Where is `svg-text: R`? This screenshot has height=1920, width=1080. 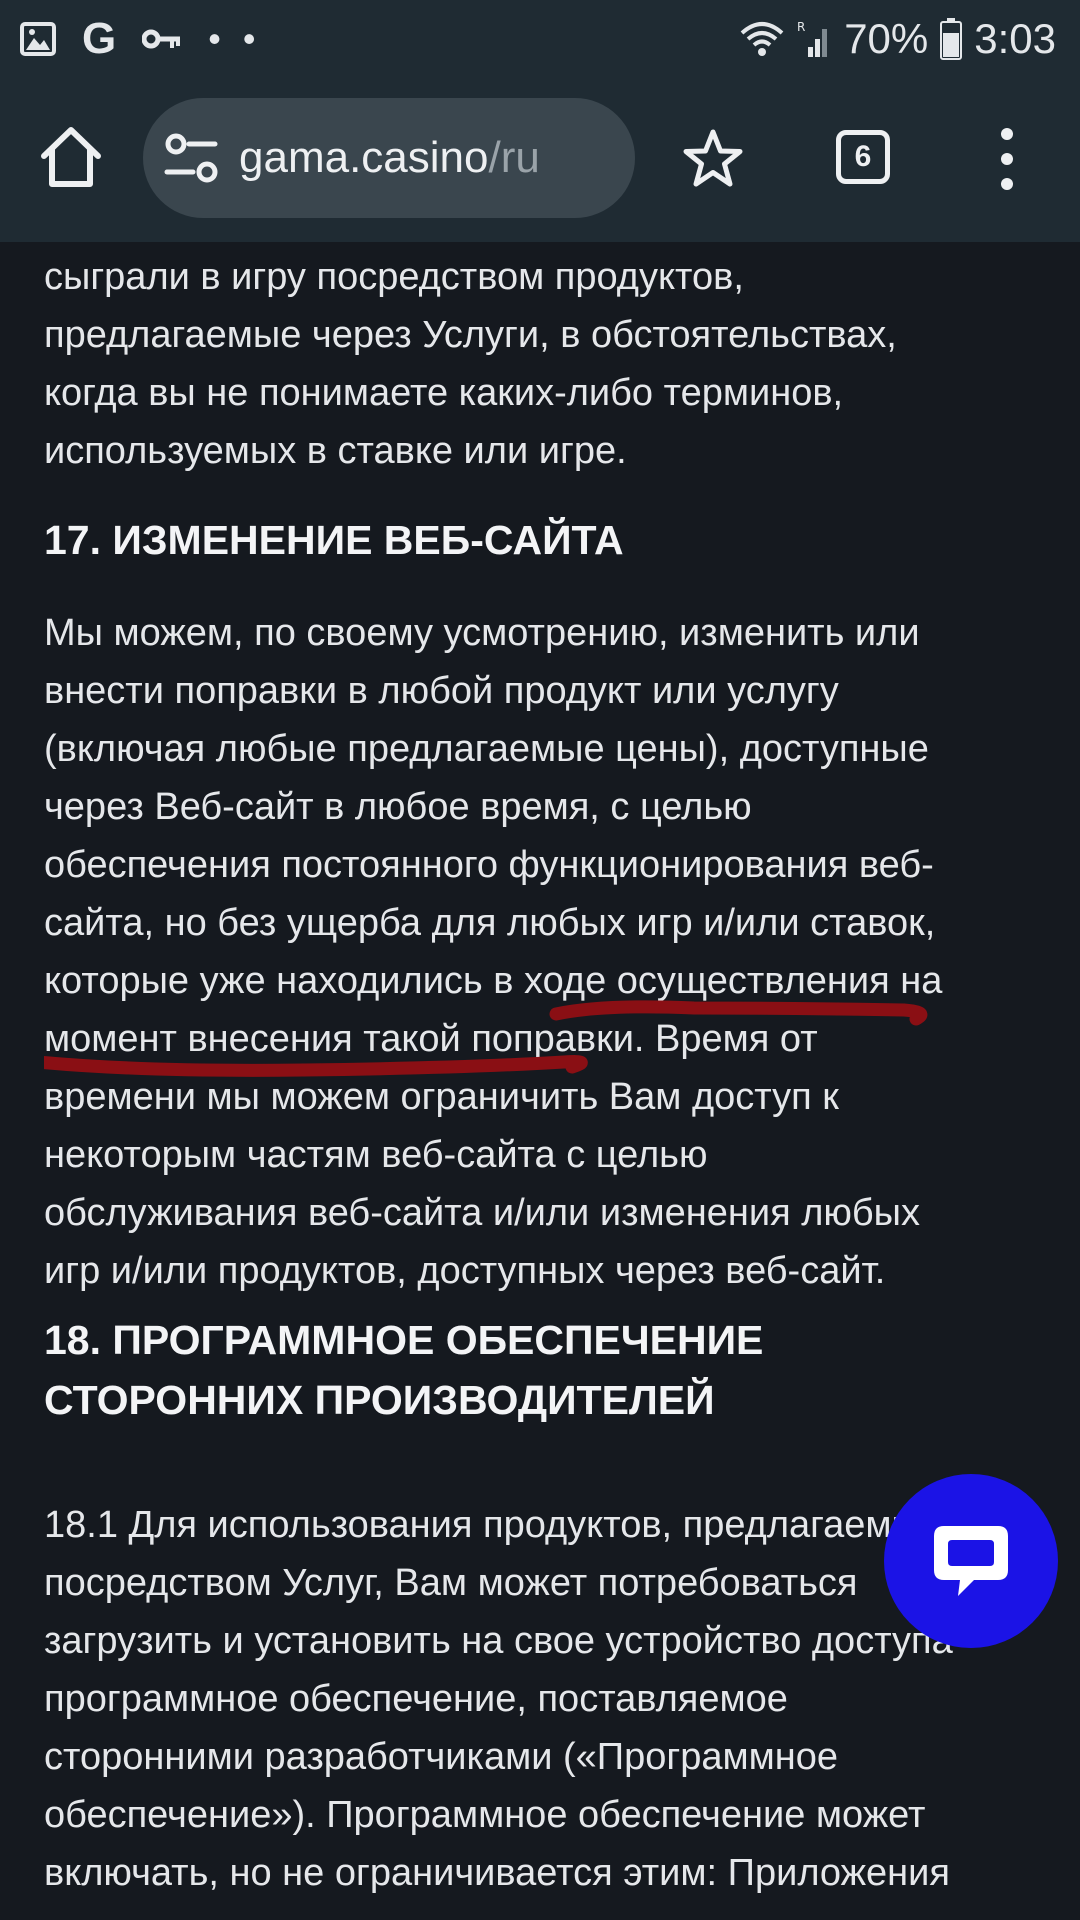
svg-text: R is located at coordinates (801, 27).